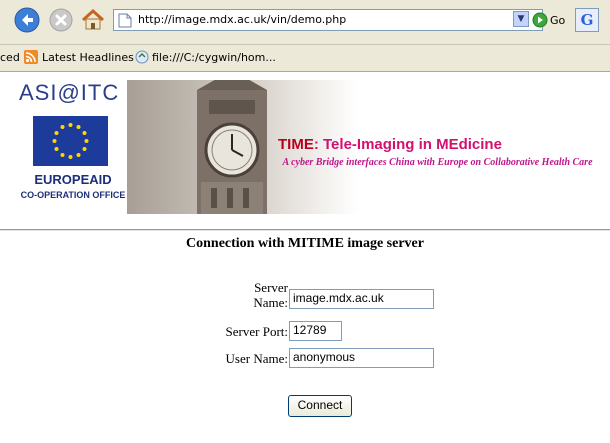 Image resolution: width=610 pixels, height=443 pixels. I want to click on go-icon, so click(540, 22).